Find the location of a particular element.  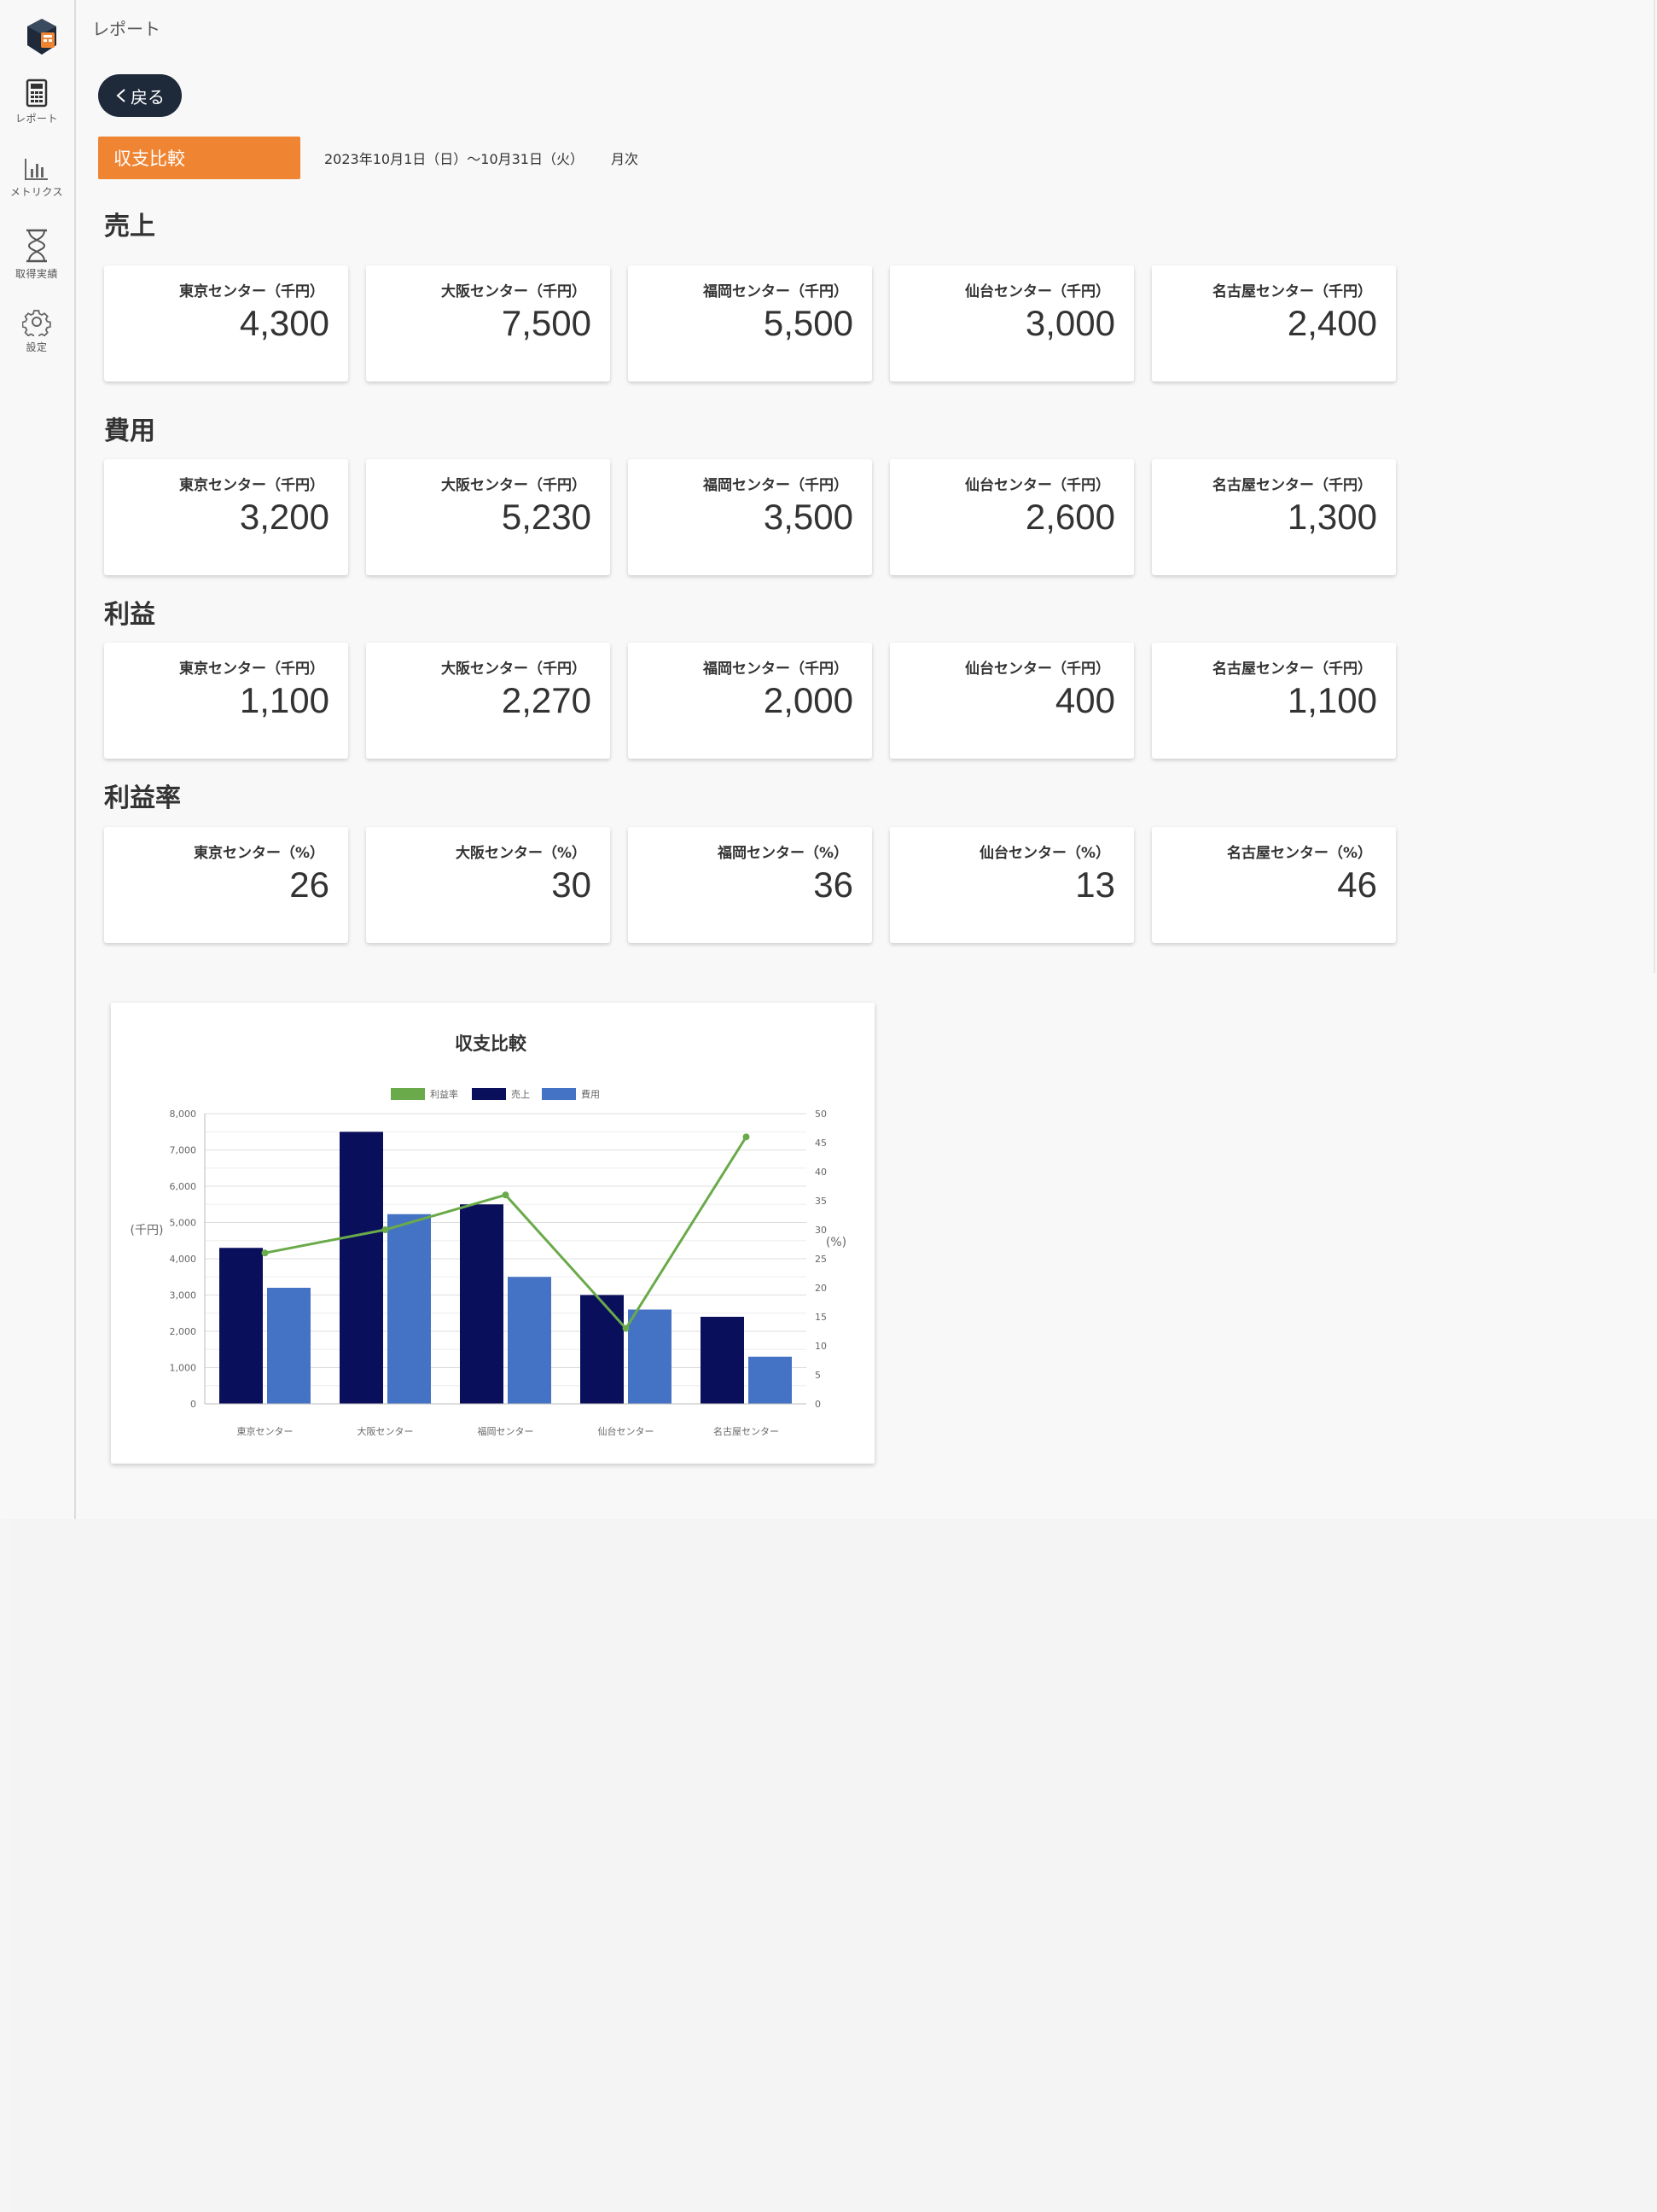

y2-tick-label: 50 is located at coordinates (821, 1114).